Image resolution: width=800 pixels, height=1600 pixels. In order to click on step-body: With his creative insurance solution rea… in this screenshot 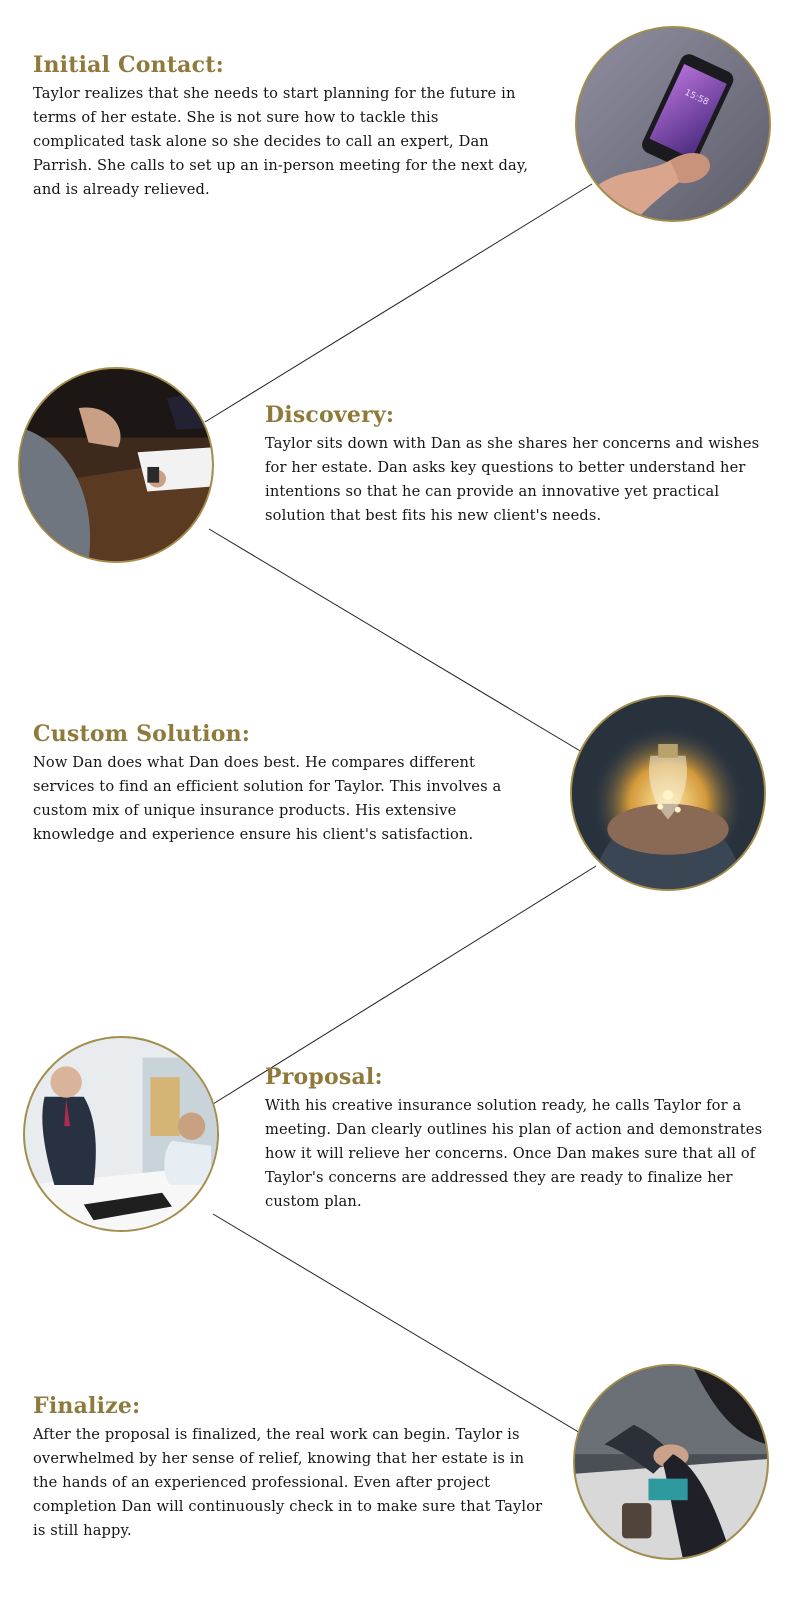, I will do `click(514, 1153)`.